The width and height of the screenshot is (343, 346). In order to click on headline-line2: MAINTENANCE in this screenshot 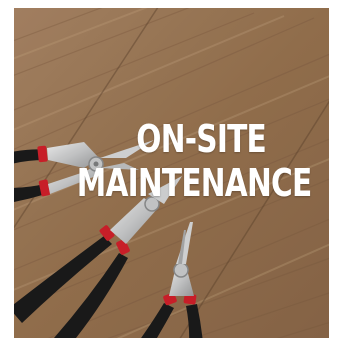, I will do `click(194, 182)`.